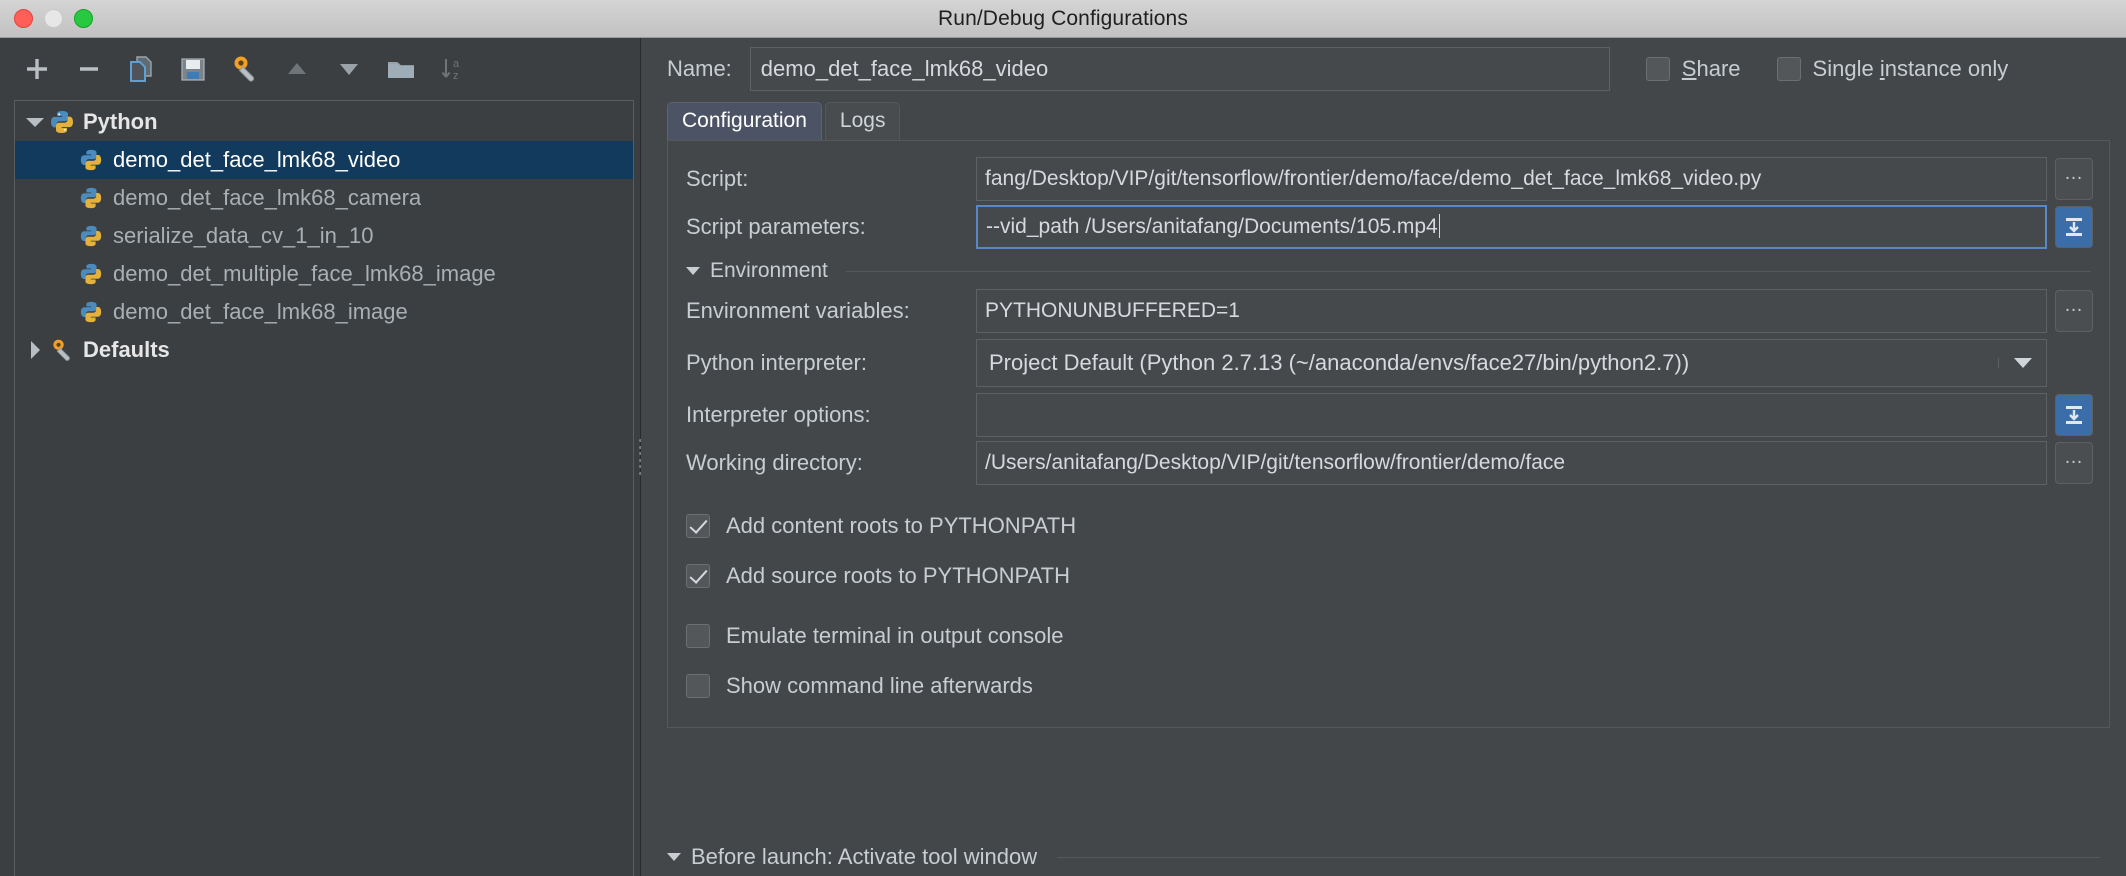 This screenshot has width=2126, height=876. What do you see at coordinates (1657, 69) in the screenshot?
I see `share-checkbox-box` at bounding box center [1657, 69].